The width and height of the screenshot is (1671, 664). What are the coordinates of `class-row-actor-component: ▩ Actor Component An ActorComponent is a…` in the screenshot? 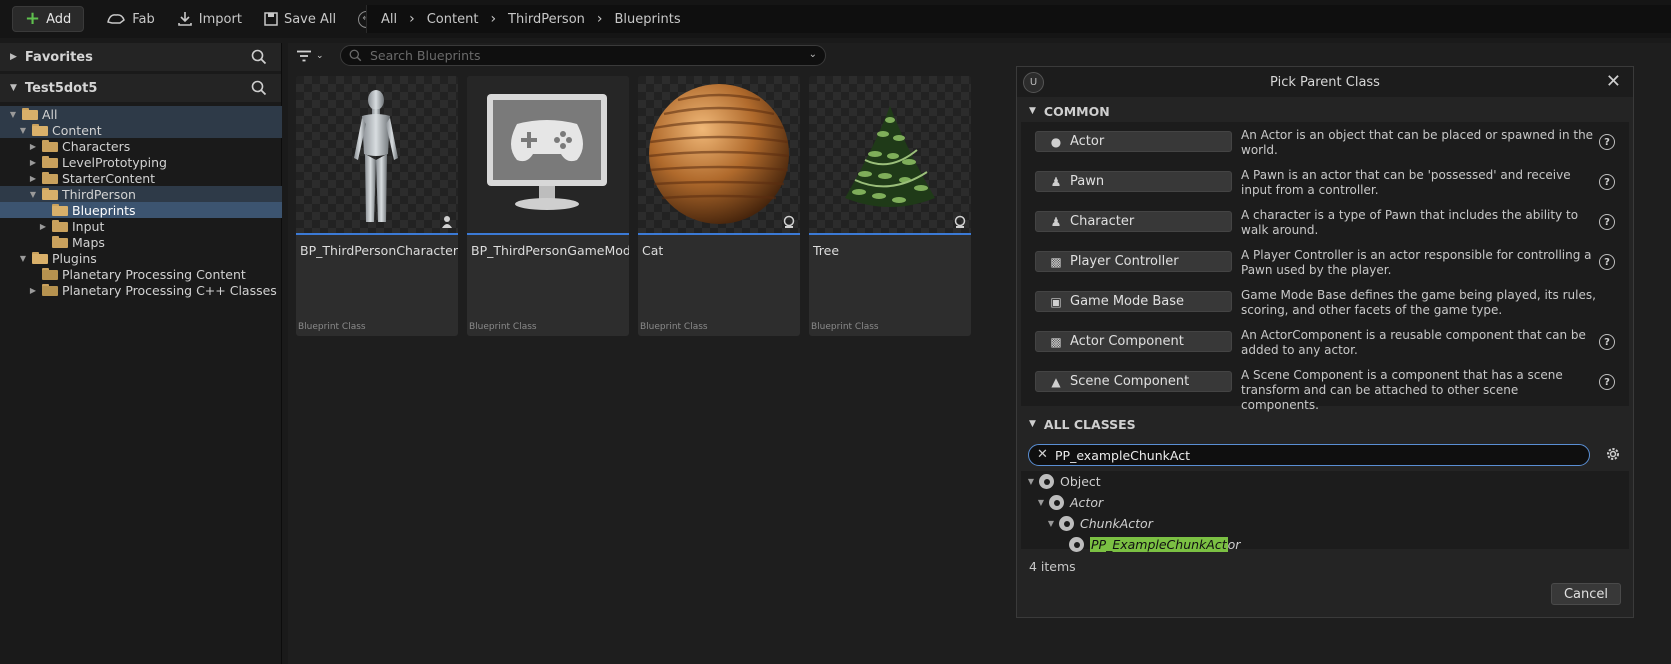 It's located at (1325, 344).